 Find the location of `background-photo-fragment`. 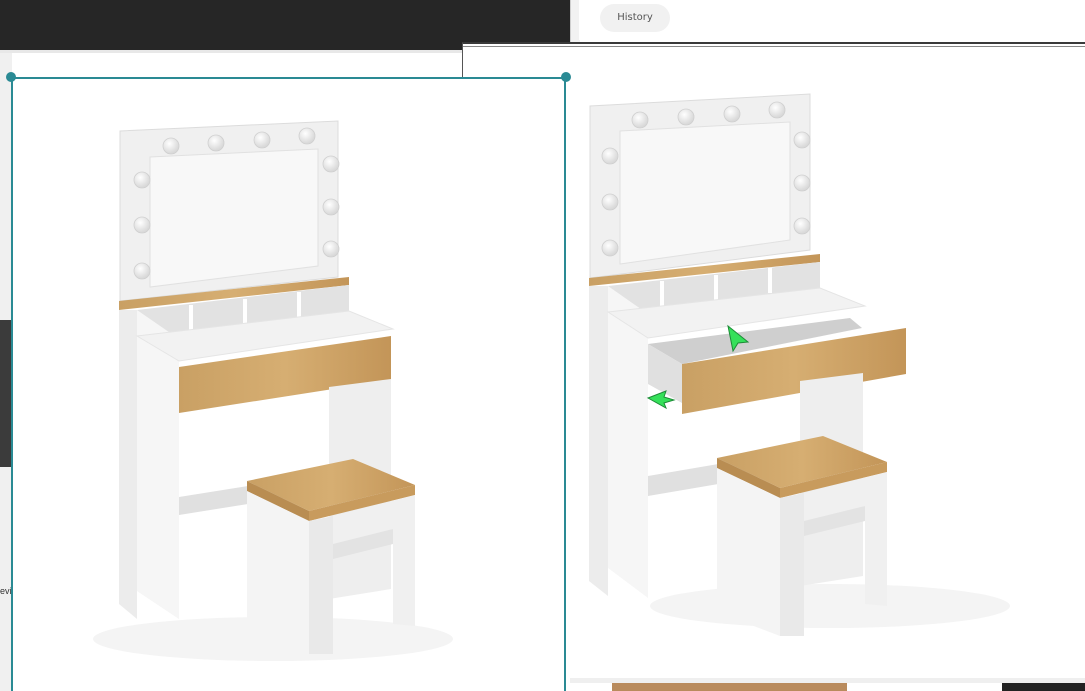

background-photo-fragment is located at coordinates (5, 393).